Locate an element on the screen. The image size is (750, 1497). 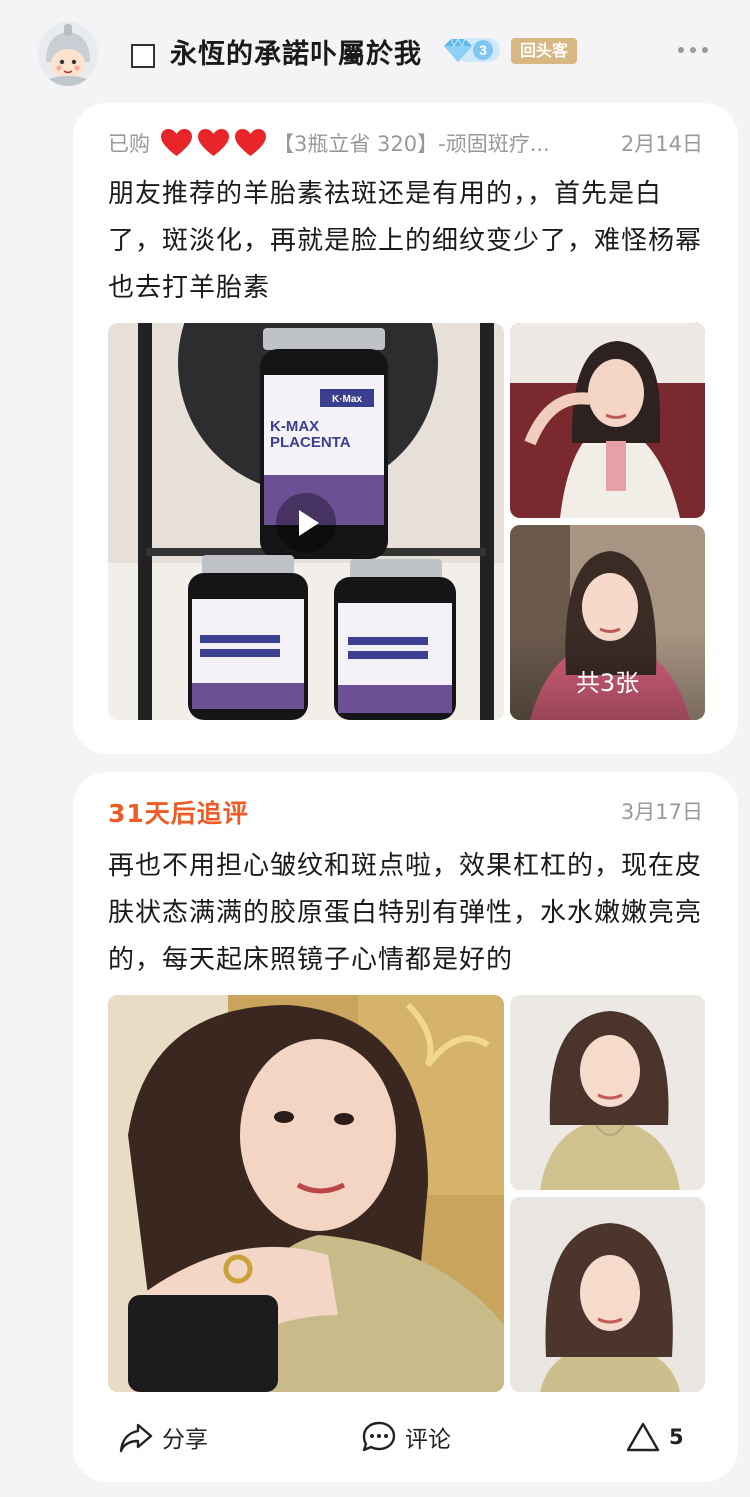
comment-button: 评论 is located at coordinates (406, 1437).